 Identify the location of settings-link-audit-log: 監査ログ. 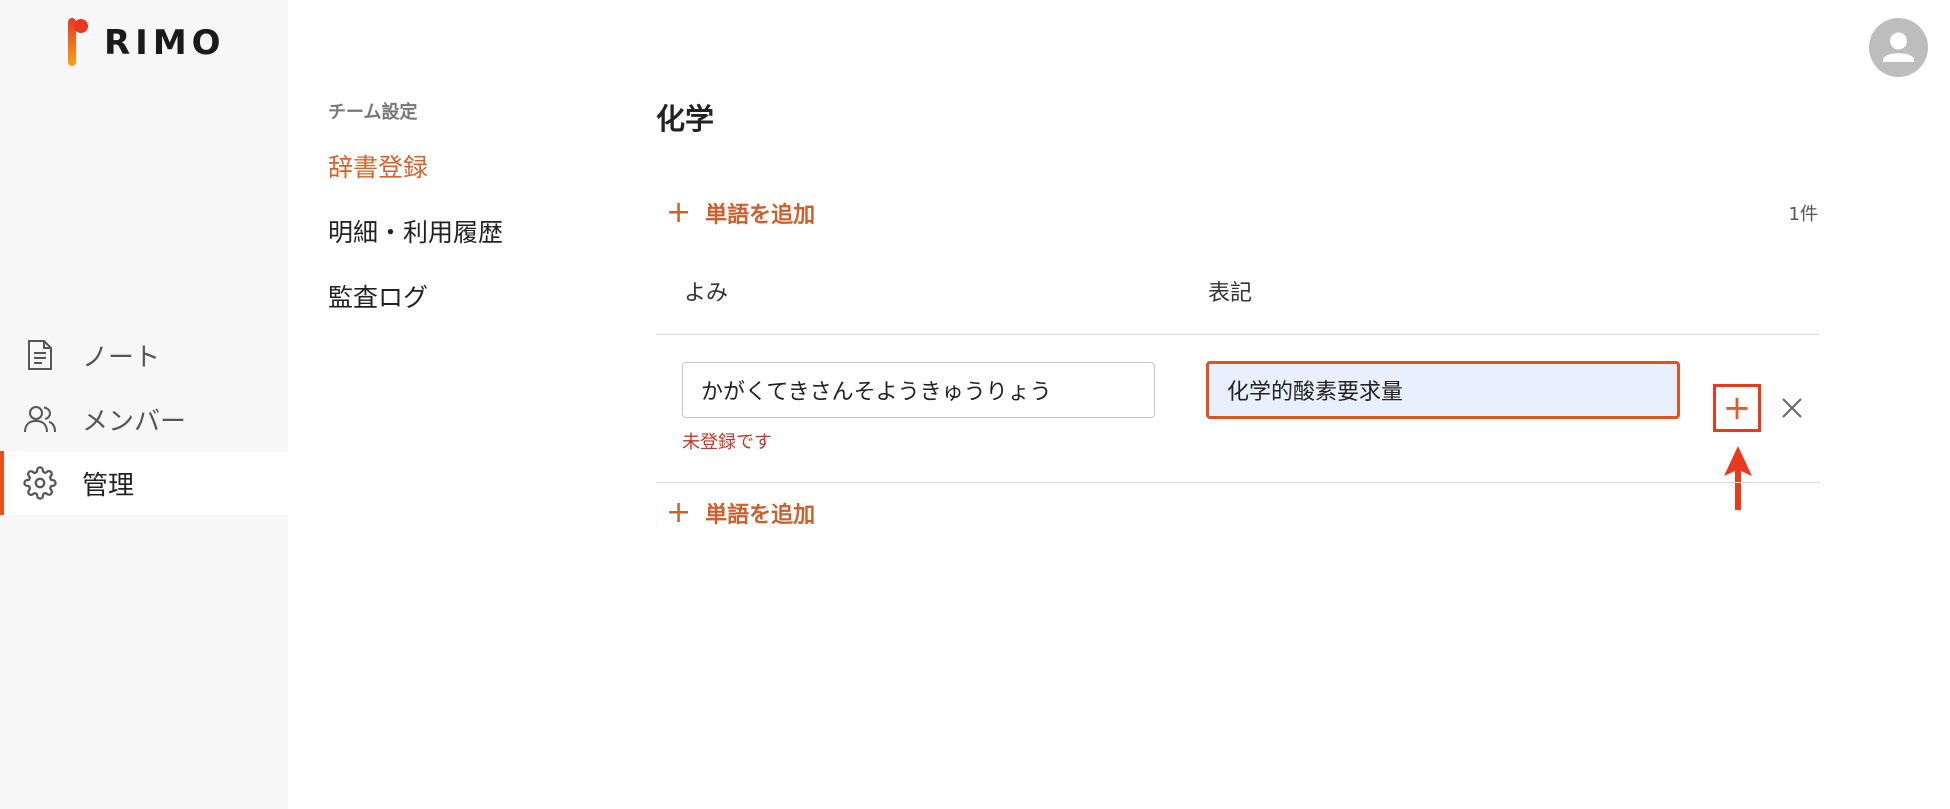
(415, 297).